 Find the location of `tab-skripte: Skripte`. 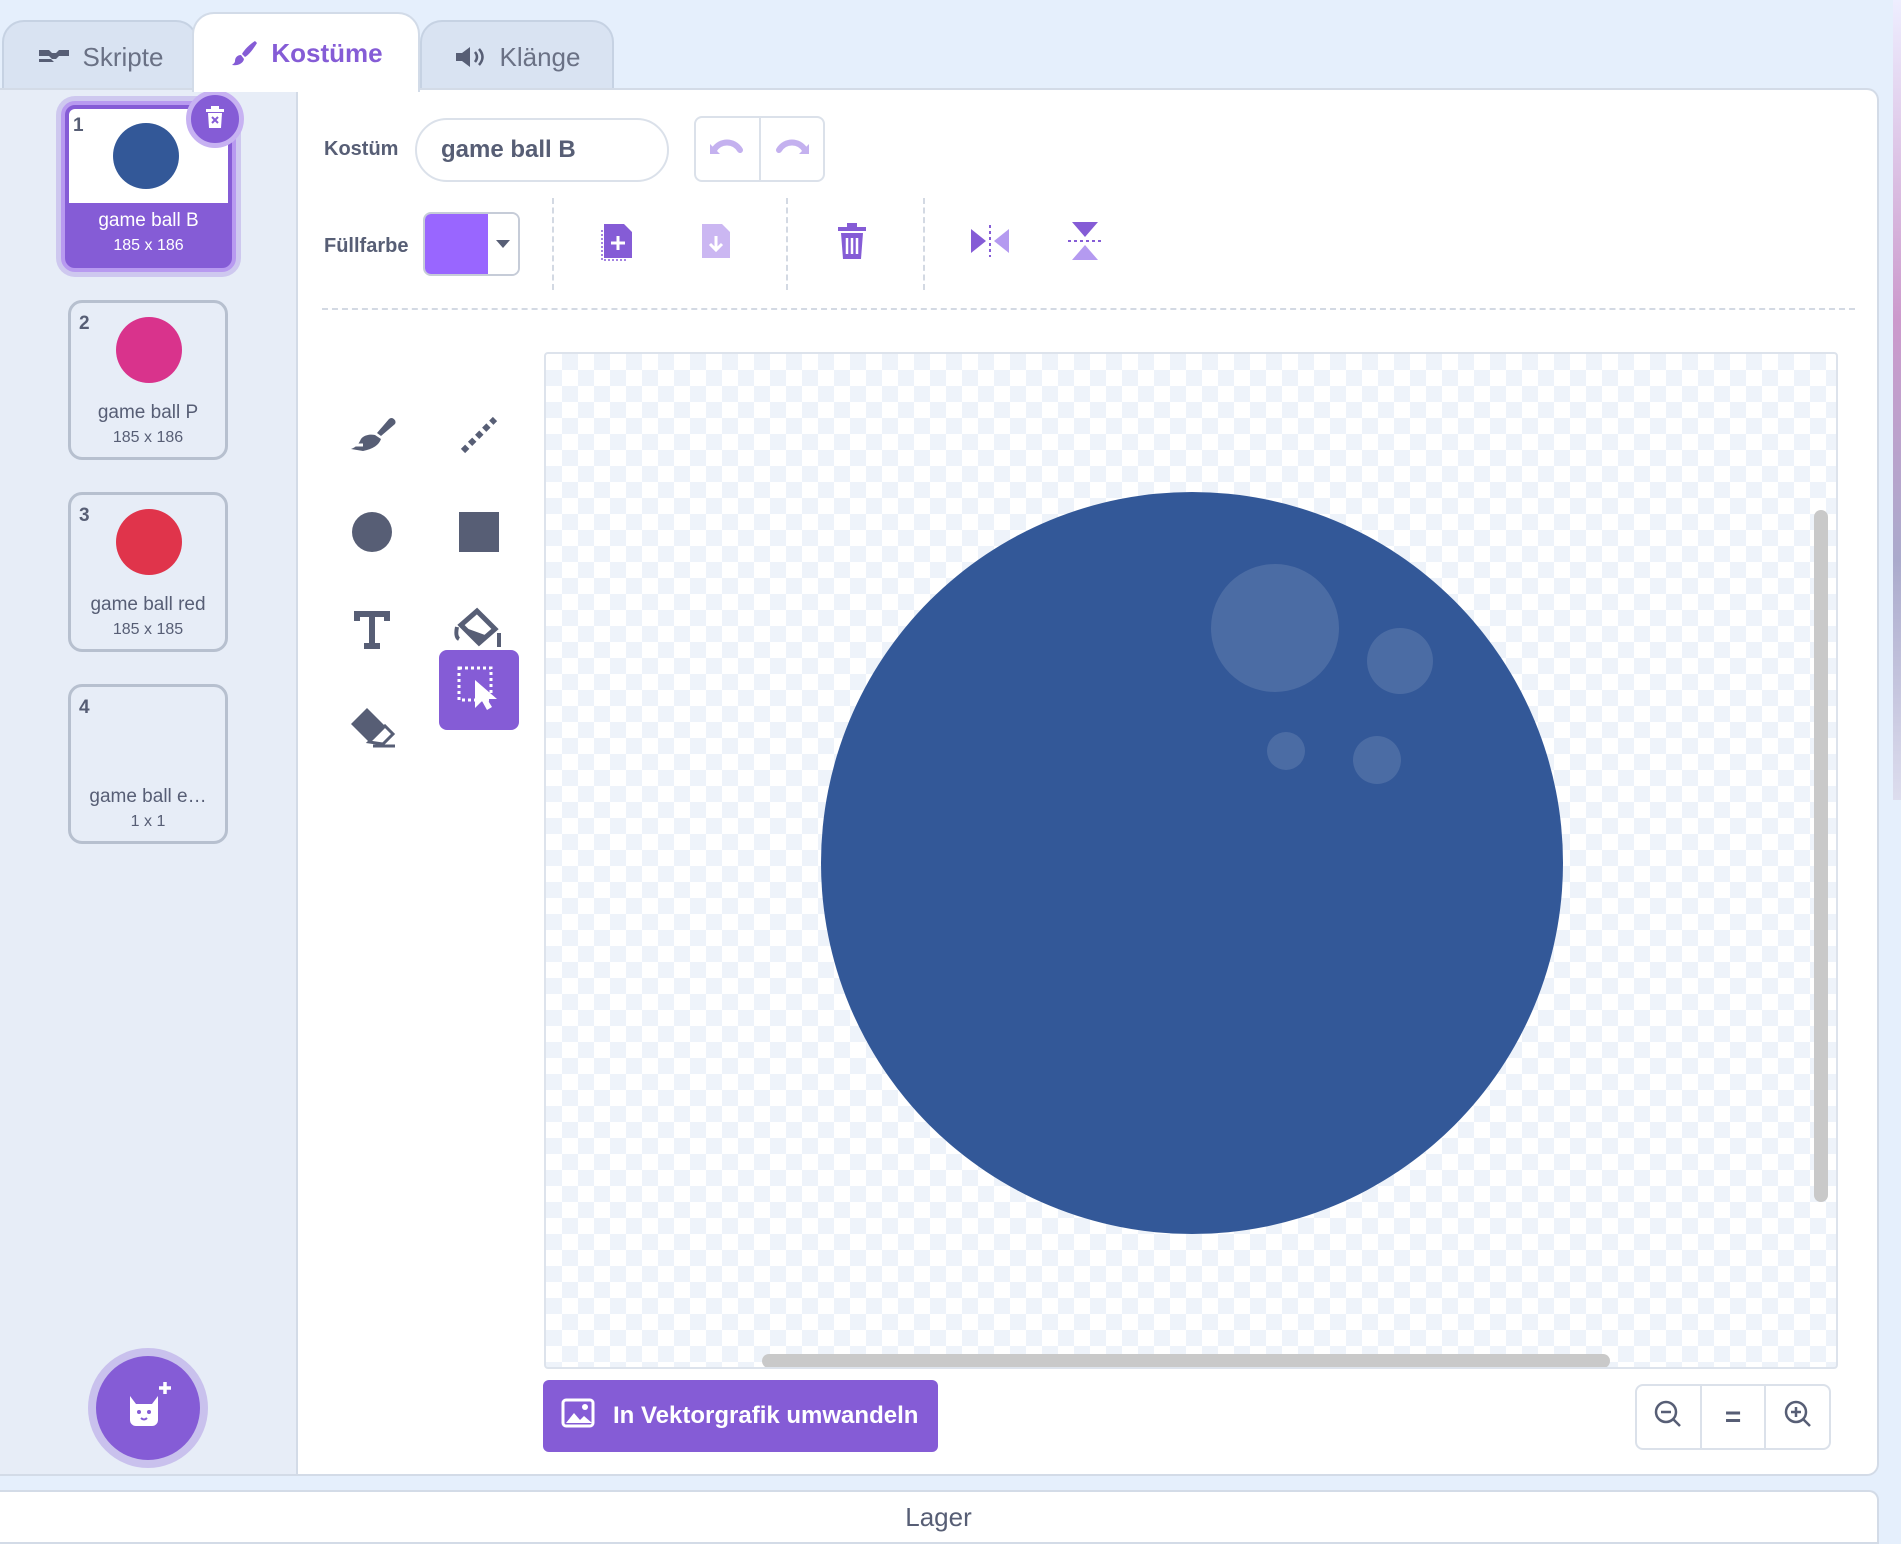

tab-skripte: Skripte is located at coordinates (100, 56).